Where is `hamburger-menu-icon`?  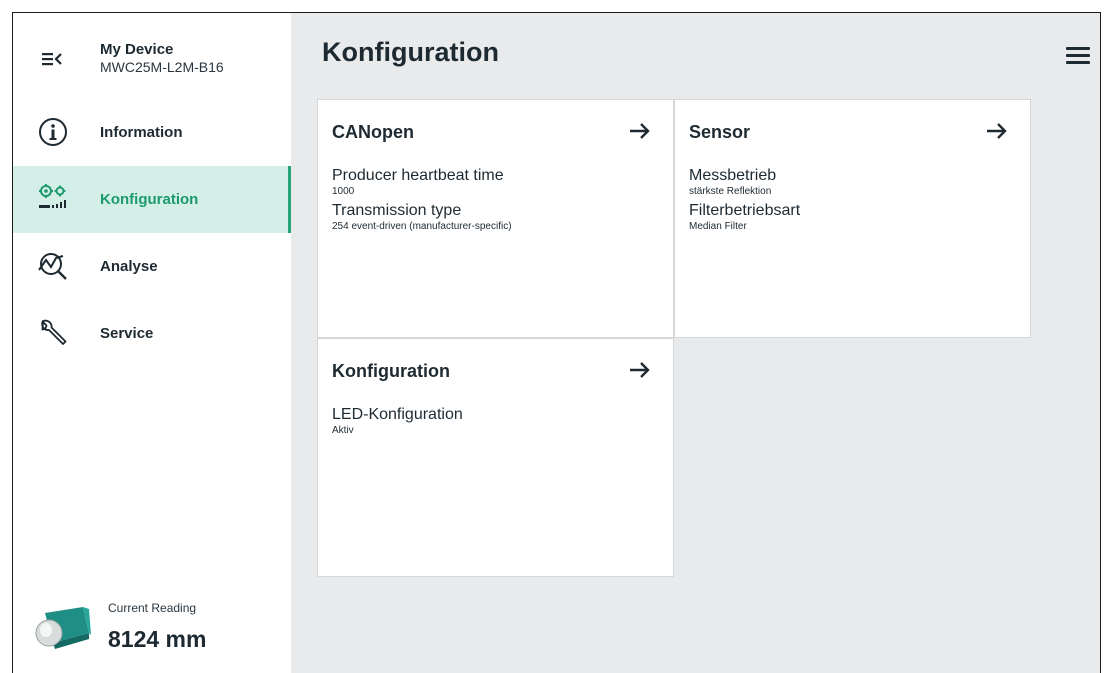 hamburger-menu-icon is located at coordinates (1078, 56).